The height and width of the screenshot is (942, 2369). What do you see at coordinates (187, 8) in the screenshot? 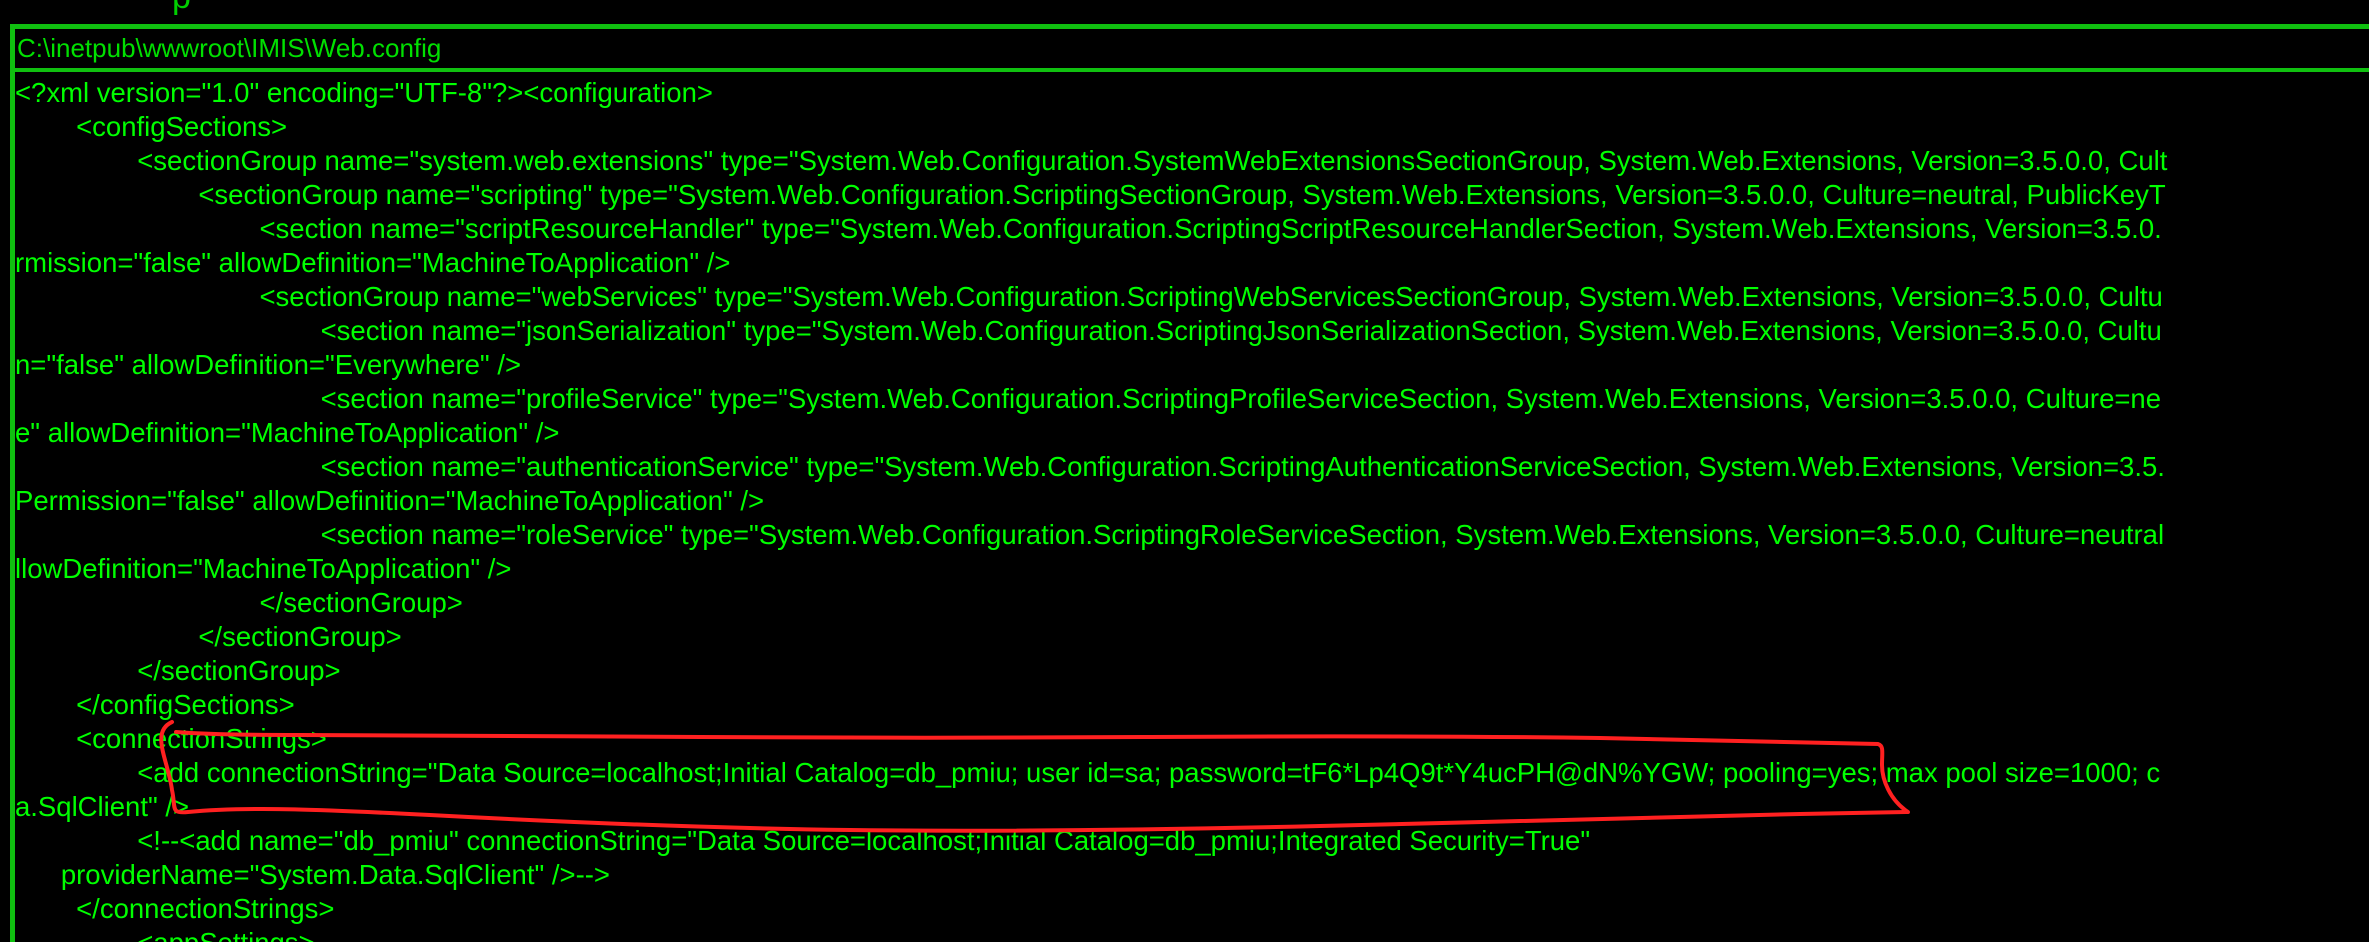
I see `clipped-heading-fragment: p` at bounding box center [187, 8].